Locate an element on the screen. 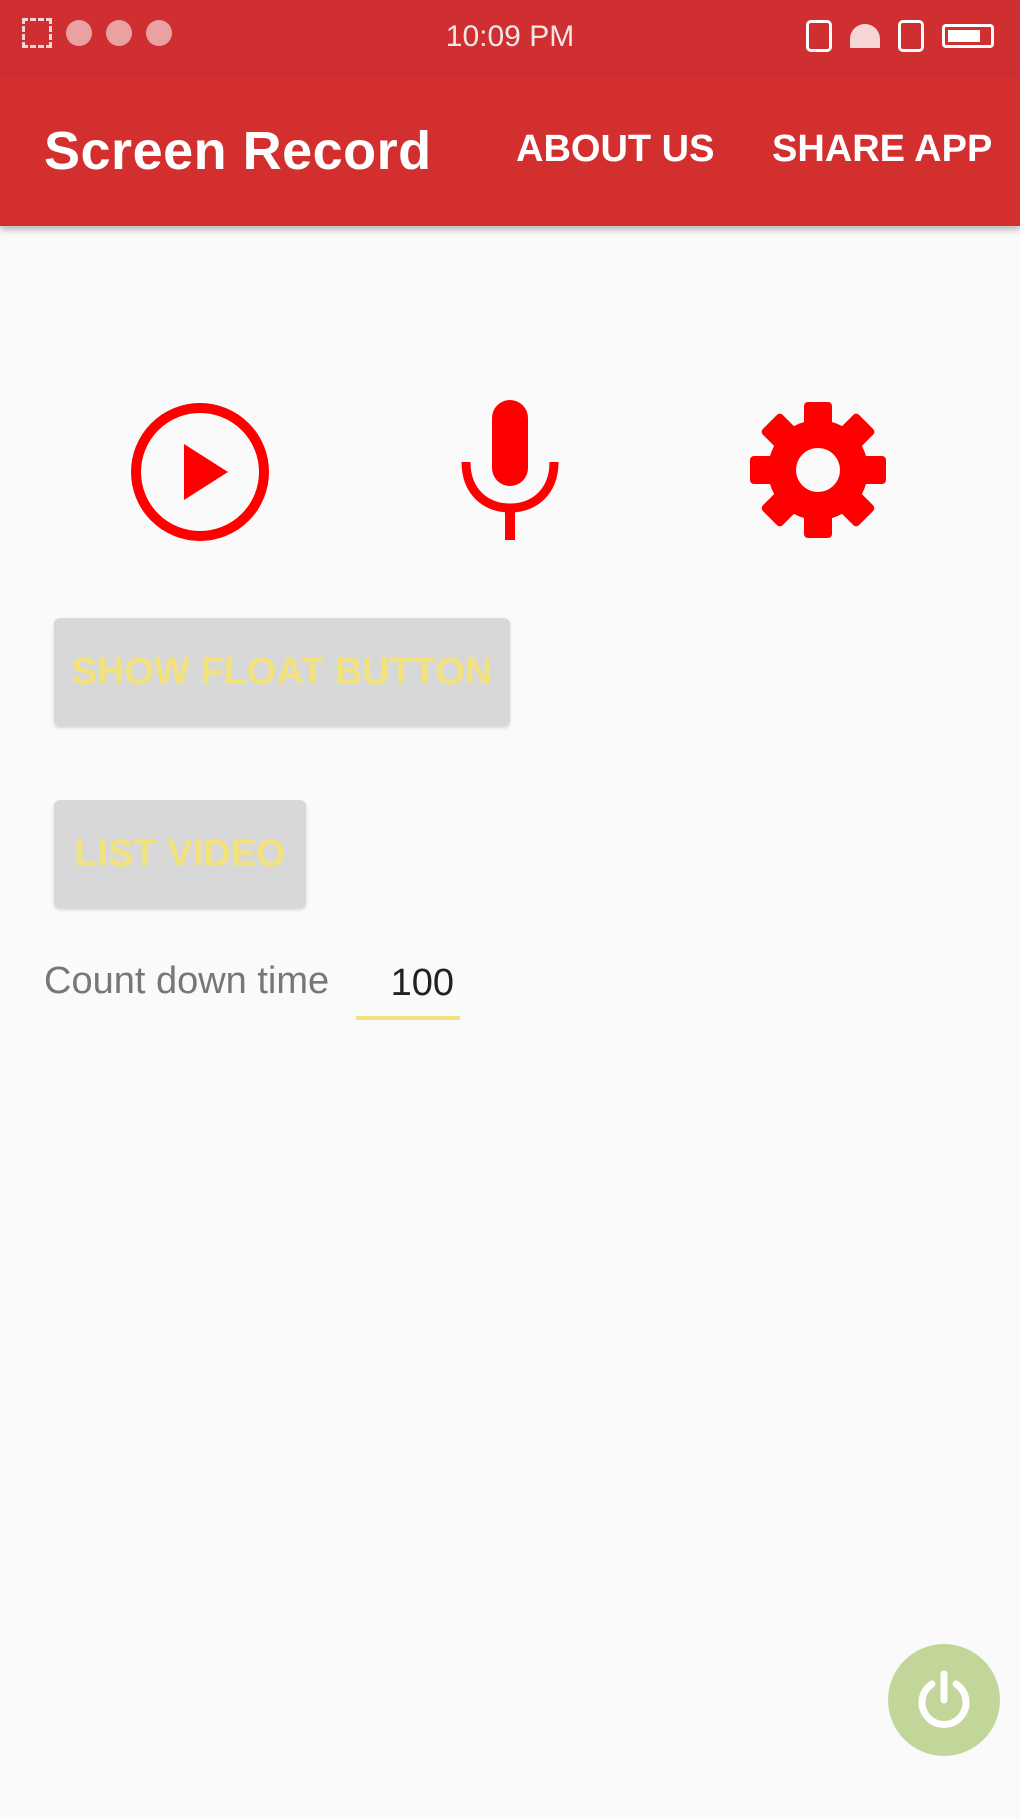  battery-icon is located at coordinates (968, 36).